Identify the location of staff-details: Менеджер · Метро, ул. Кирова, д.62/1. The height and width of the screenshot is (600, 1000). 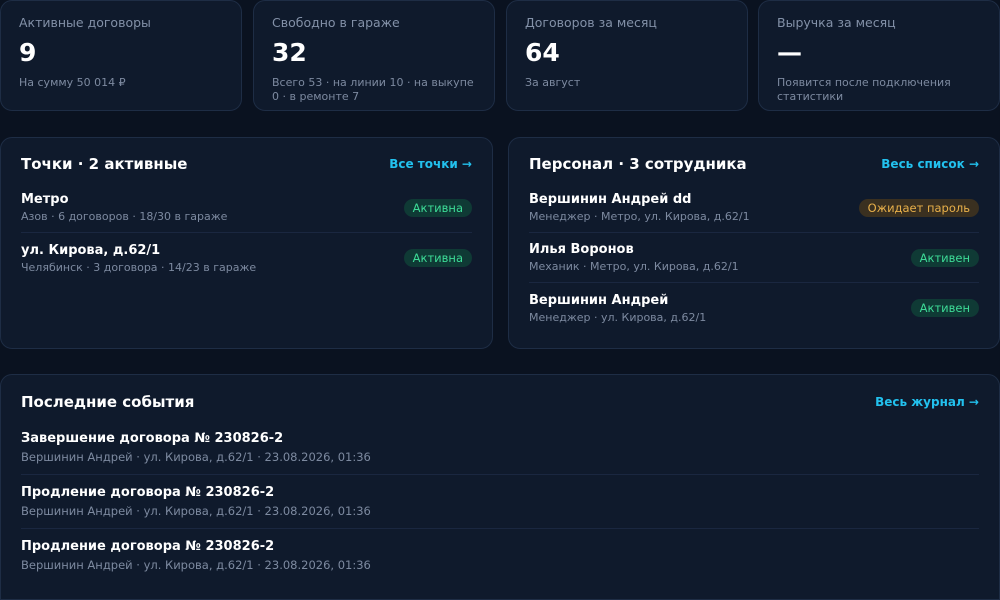
(639, 216).